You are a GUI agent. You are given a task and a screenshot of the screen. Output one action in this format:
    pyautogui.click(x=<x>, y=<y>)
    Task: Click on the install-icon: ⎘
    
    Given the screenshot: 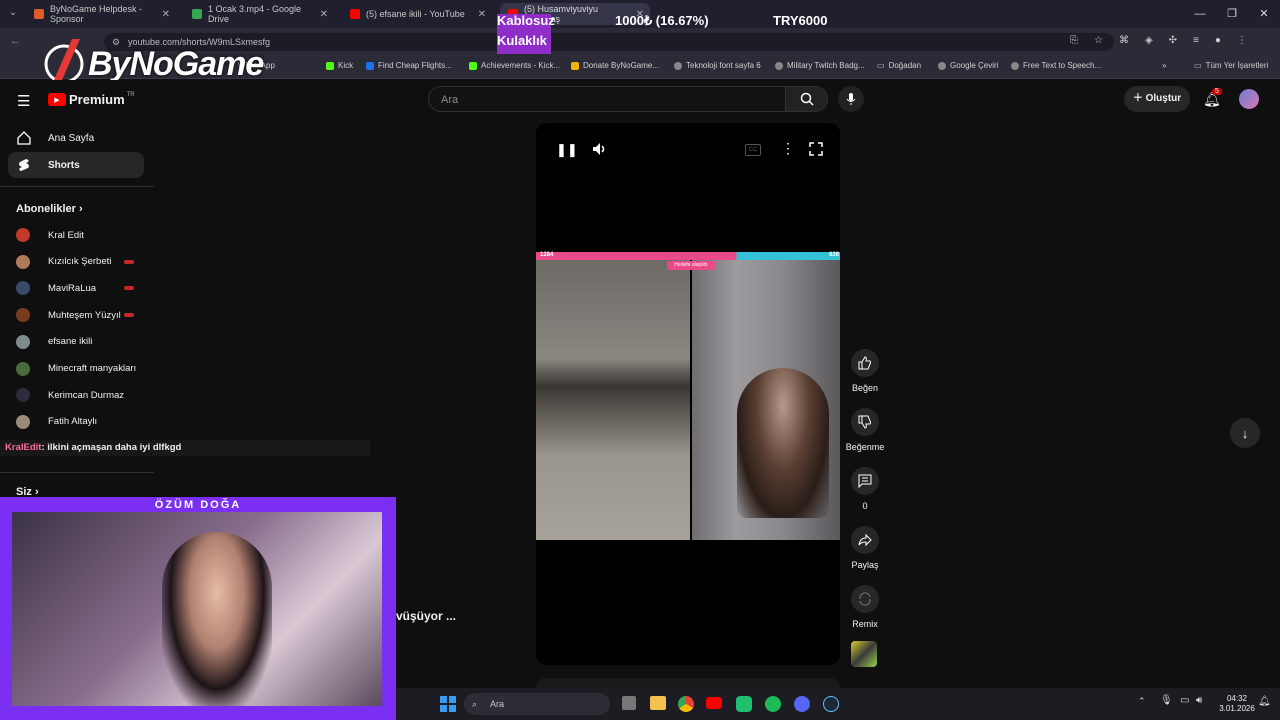 What is the action you would take?
    pyautogui.click(x=1074, y=42)
    